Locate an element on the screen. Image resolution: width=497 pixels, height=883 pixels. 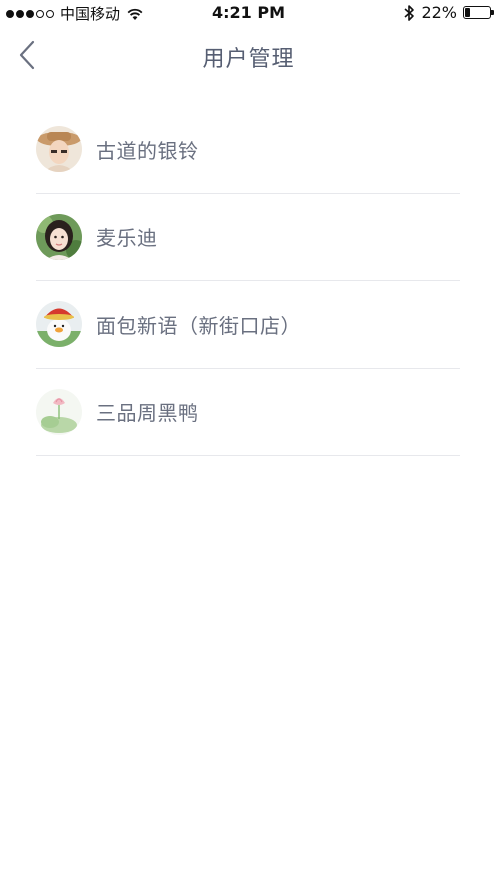
avatar-photo-man-hat is located at coordinates (59, 149).